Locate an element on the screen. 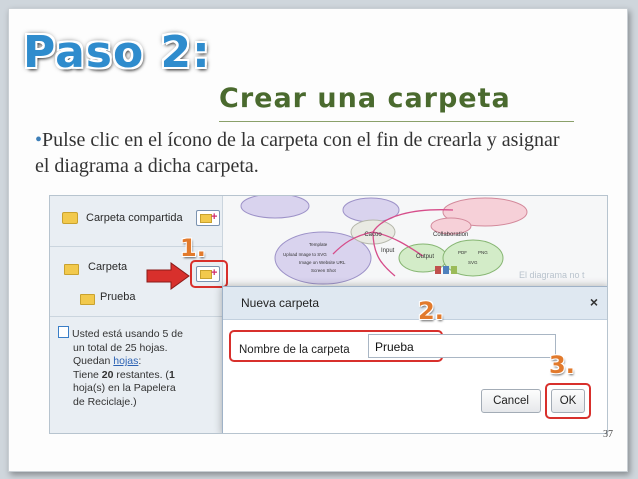 Image resolution: width=638 pixels, height=479 pixels. info-sheet-icon is located at coordinates (63, 332).